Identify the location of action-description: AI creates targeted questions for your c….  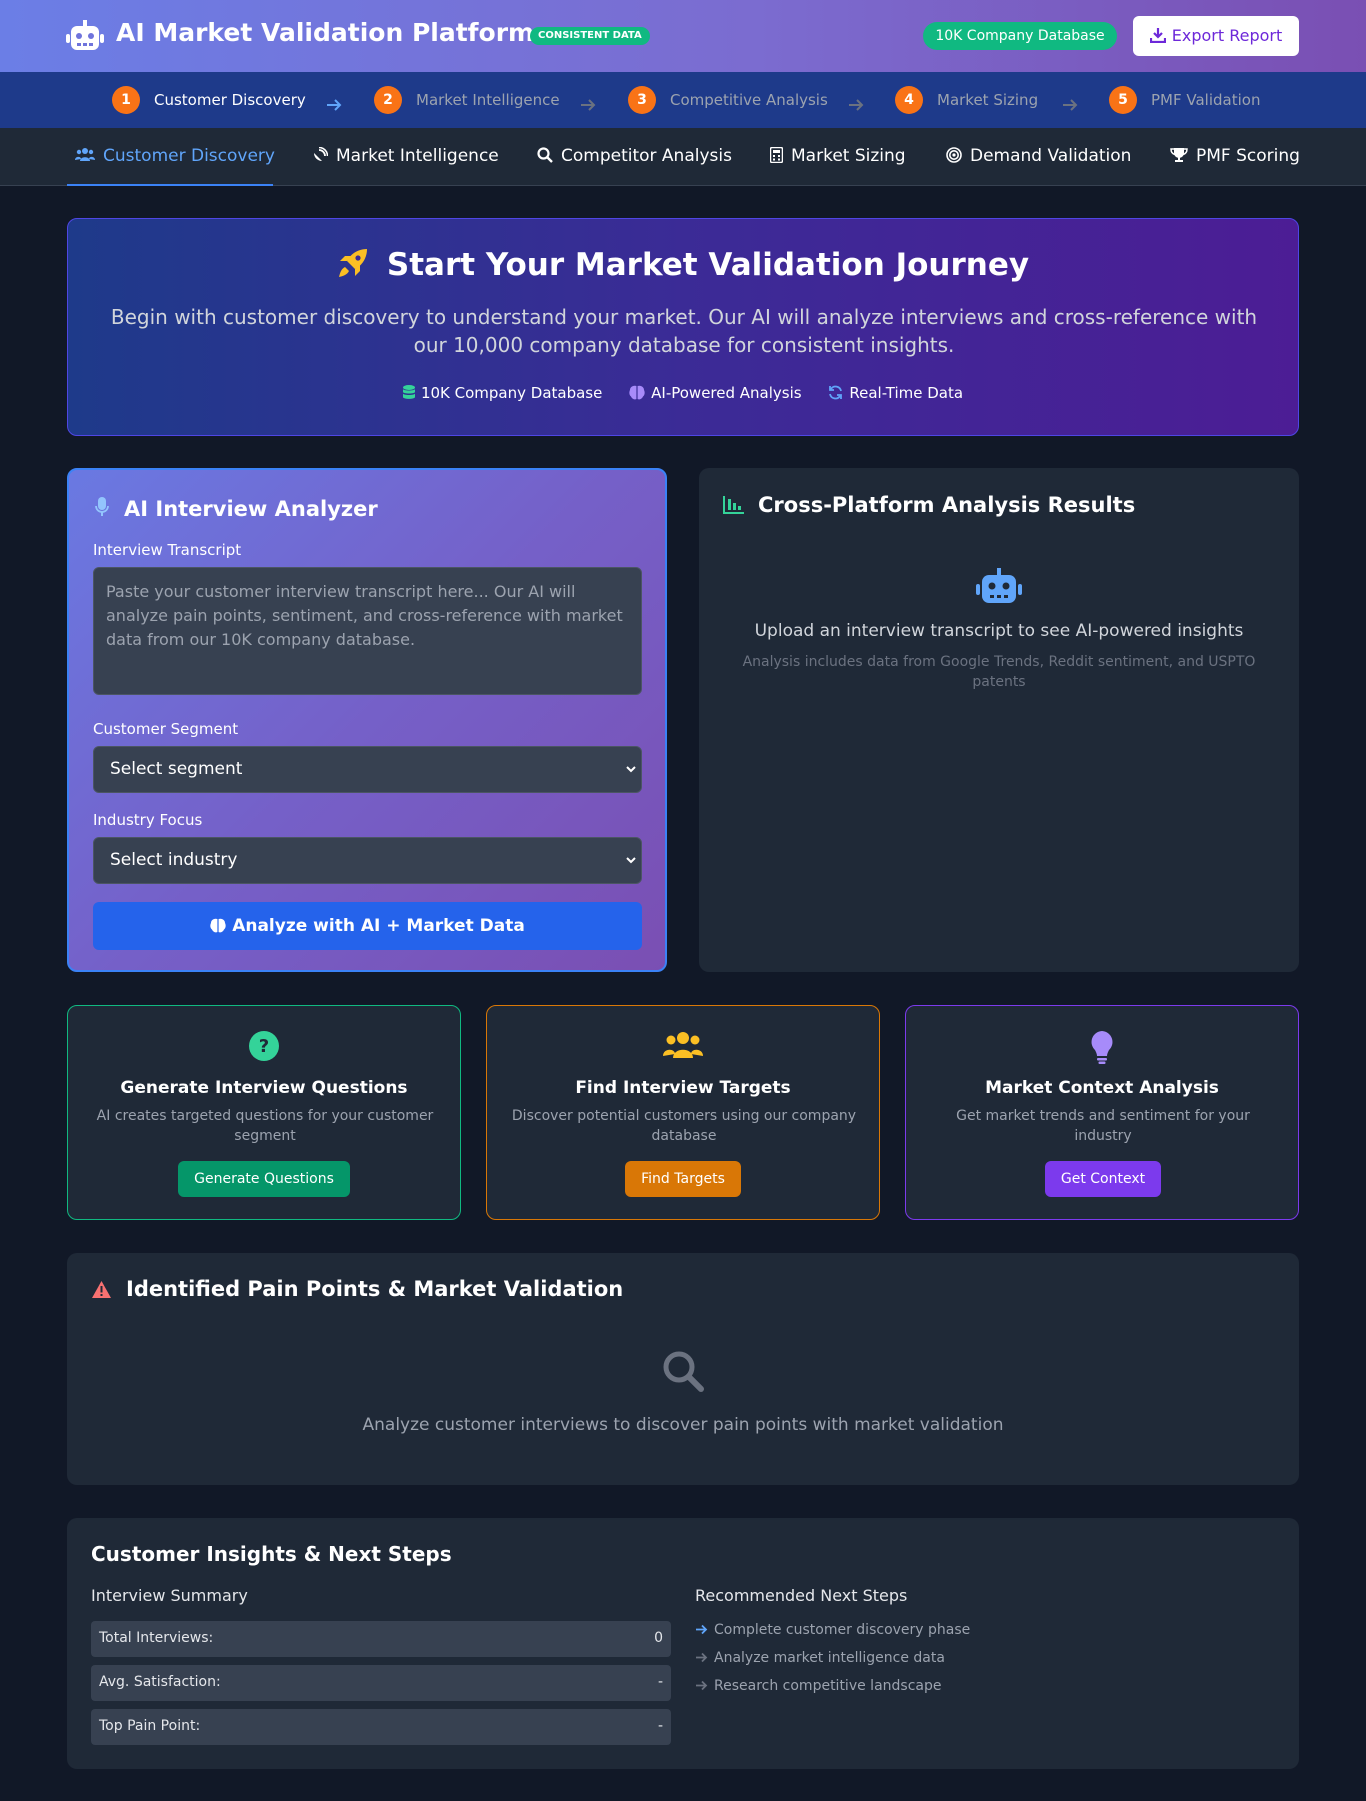
(265, 1126).